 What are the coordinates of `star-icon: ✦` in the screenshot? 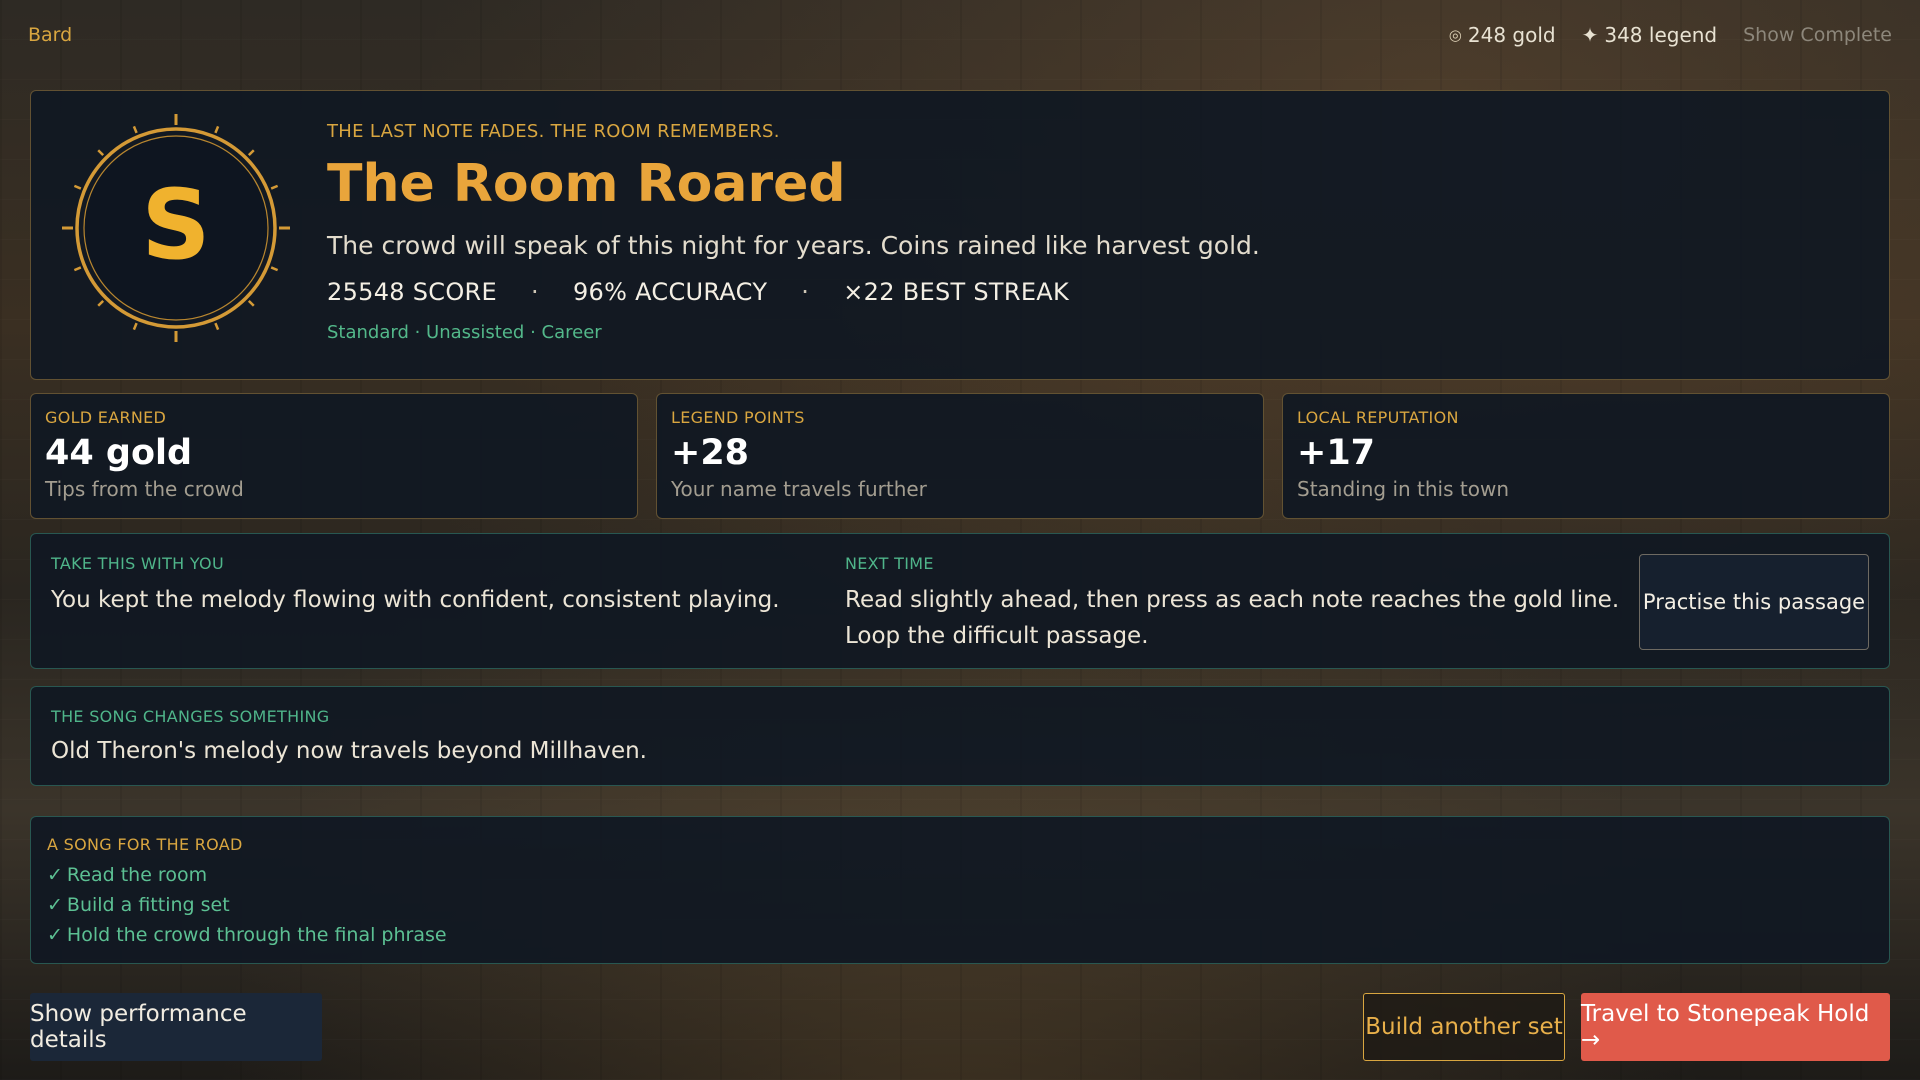 It's located at (1590, 35).